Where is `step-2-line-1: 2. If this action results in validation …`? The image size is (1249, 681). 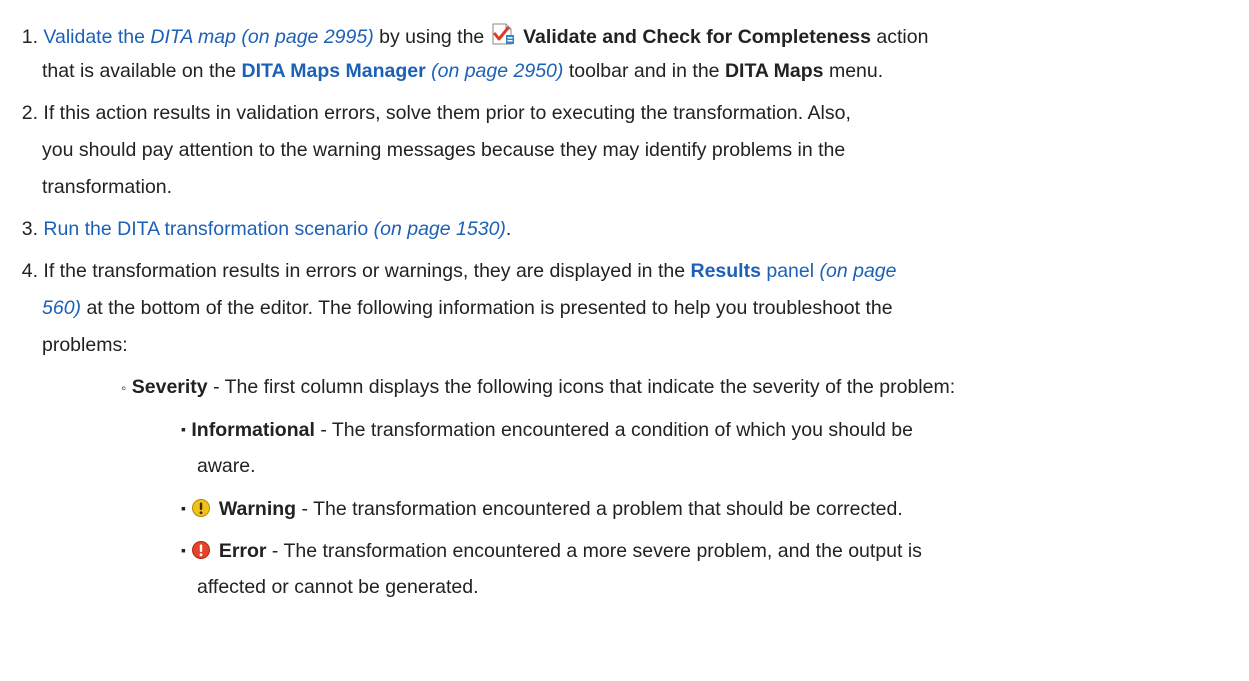
step-2-line-1: 2. If this action results in validation … is located at coordinates (425, 113).